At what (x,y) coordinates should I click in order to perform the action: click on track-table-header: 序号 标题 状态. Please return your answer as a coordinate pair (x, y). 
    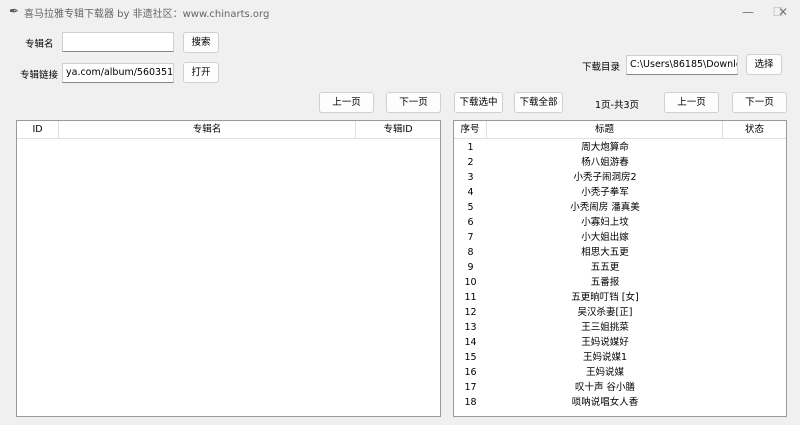
    Looking at the image, I should click on (620, 130).